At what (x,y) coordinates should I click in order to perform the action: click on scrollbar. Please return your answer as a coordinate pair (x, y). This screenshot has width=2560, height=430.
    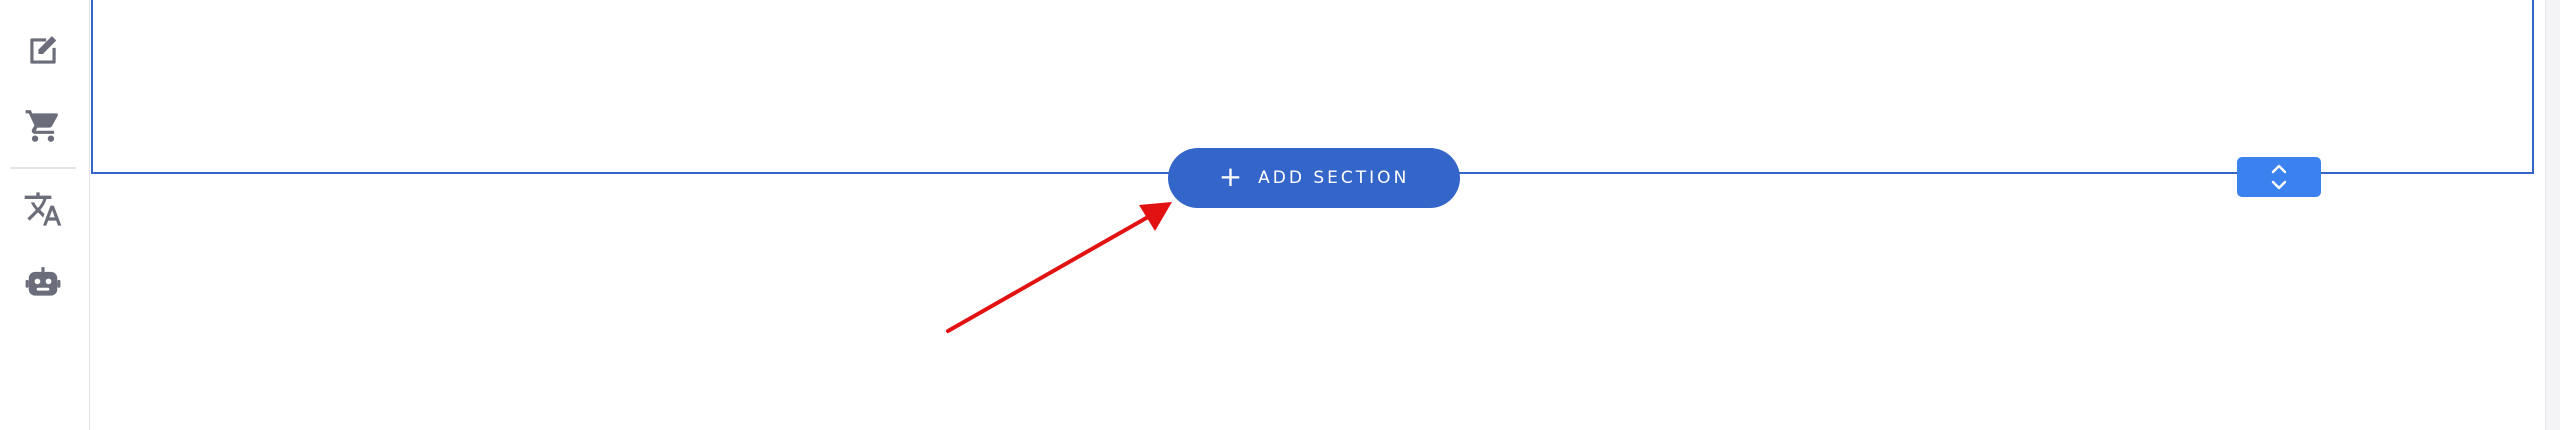
    Looking at the image, I should click on (2552, 215).